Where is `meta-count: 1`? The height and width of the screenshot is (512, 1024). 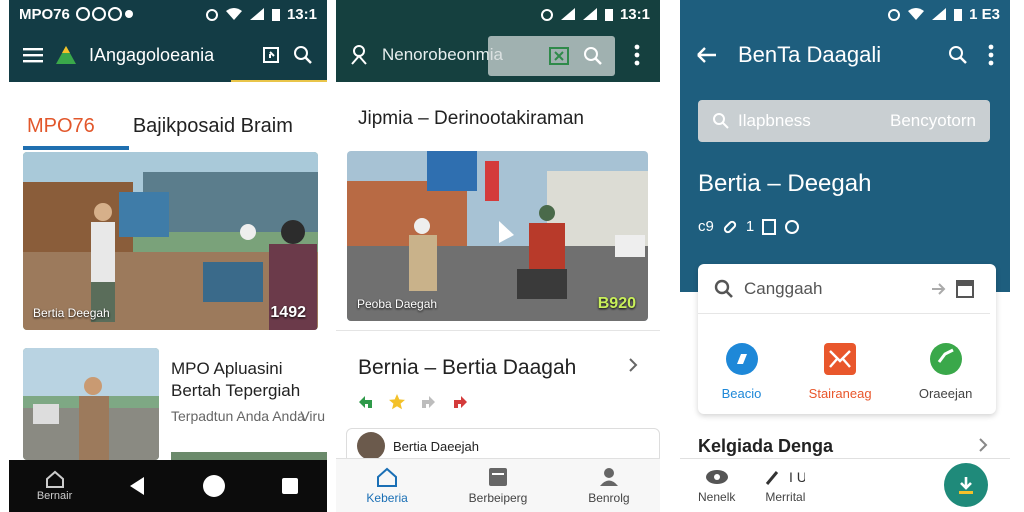 meta-count: 1 is located at coordinates (750, 226).